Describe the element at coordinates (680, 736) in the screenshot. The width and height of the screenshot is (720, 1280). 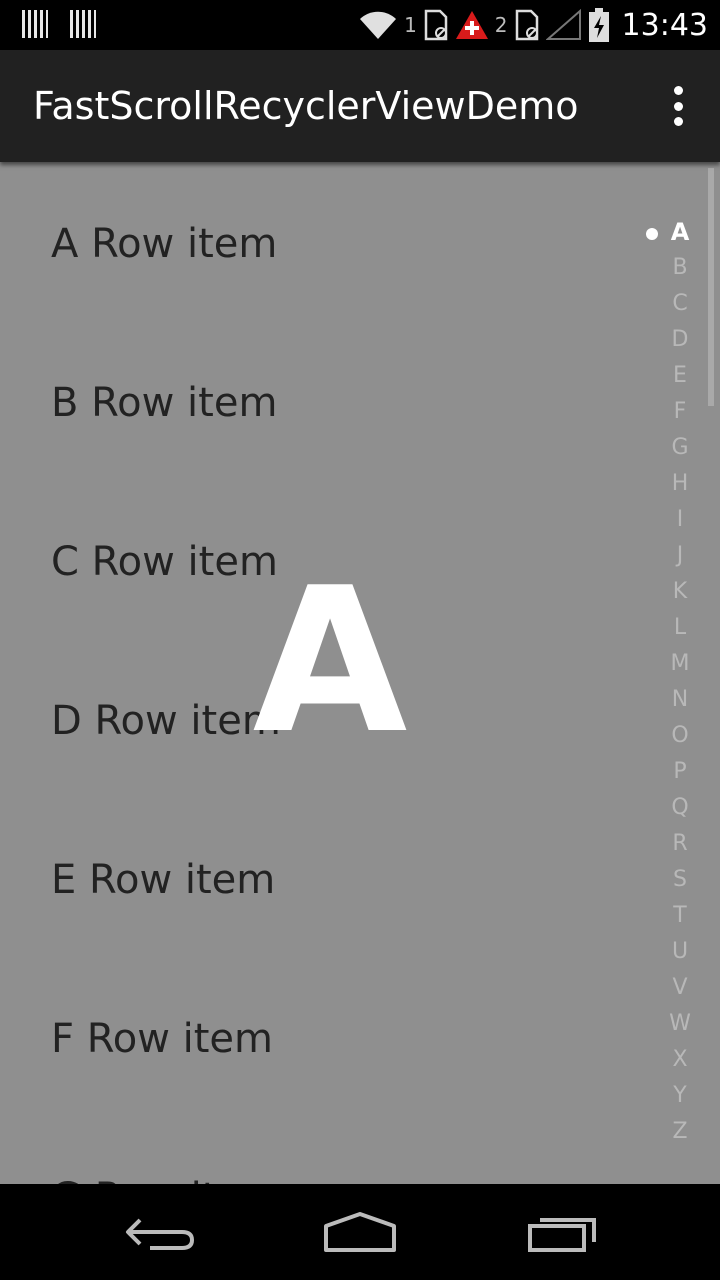
I see `index-letter-o: O` at that location.